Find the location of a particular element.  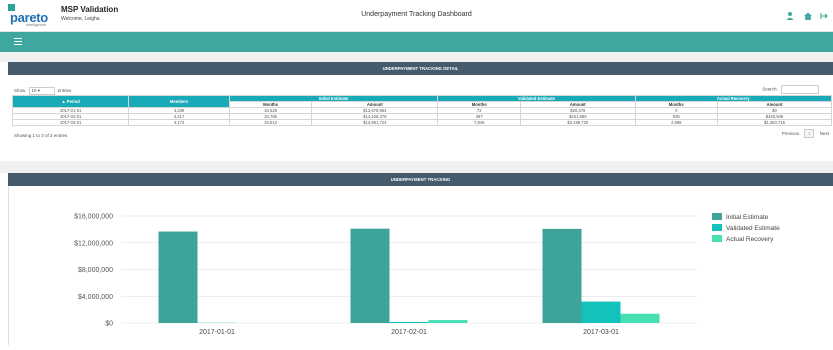

cell-validated-months: 7,845 is located at coordinates (479, 123).